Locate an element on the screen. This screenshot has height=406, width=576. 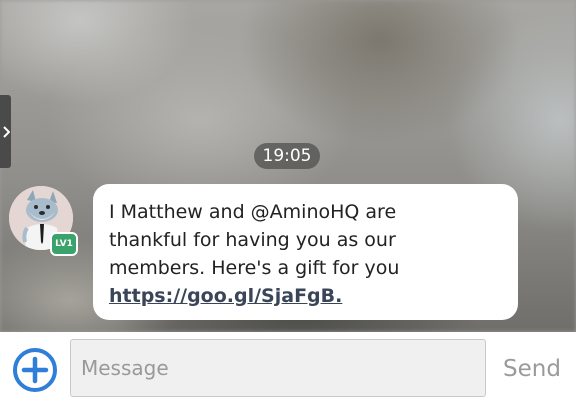
side-drawer-handle is located at coordinates (5, 131).